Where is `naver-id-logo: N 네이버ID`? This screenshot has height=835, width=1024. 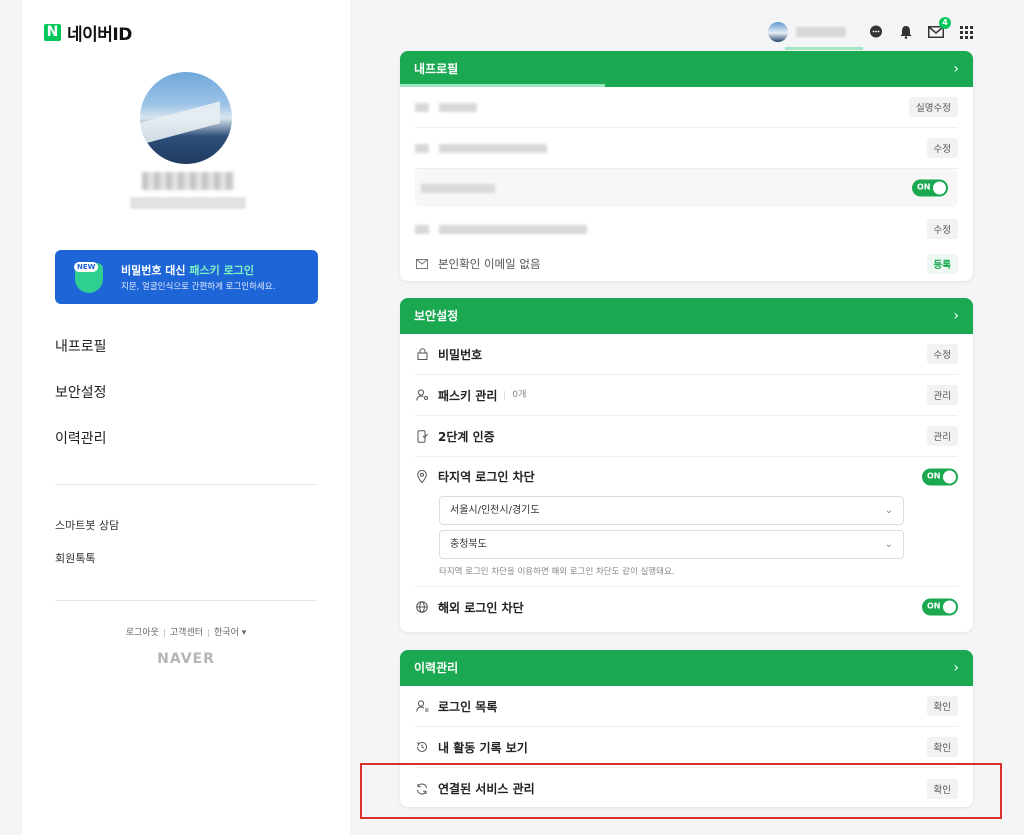 naver-id-logo: N 네이버ID is located at coordinates (88, 32).